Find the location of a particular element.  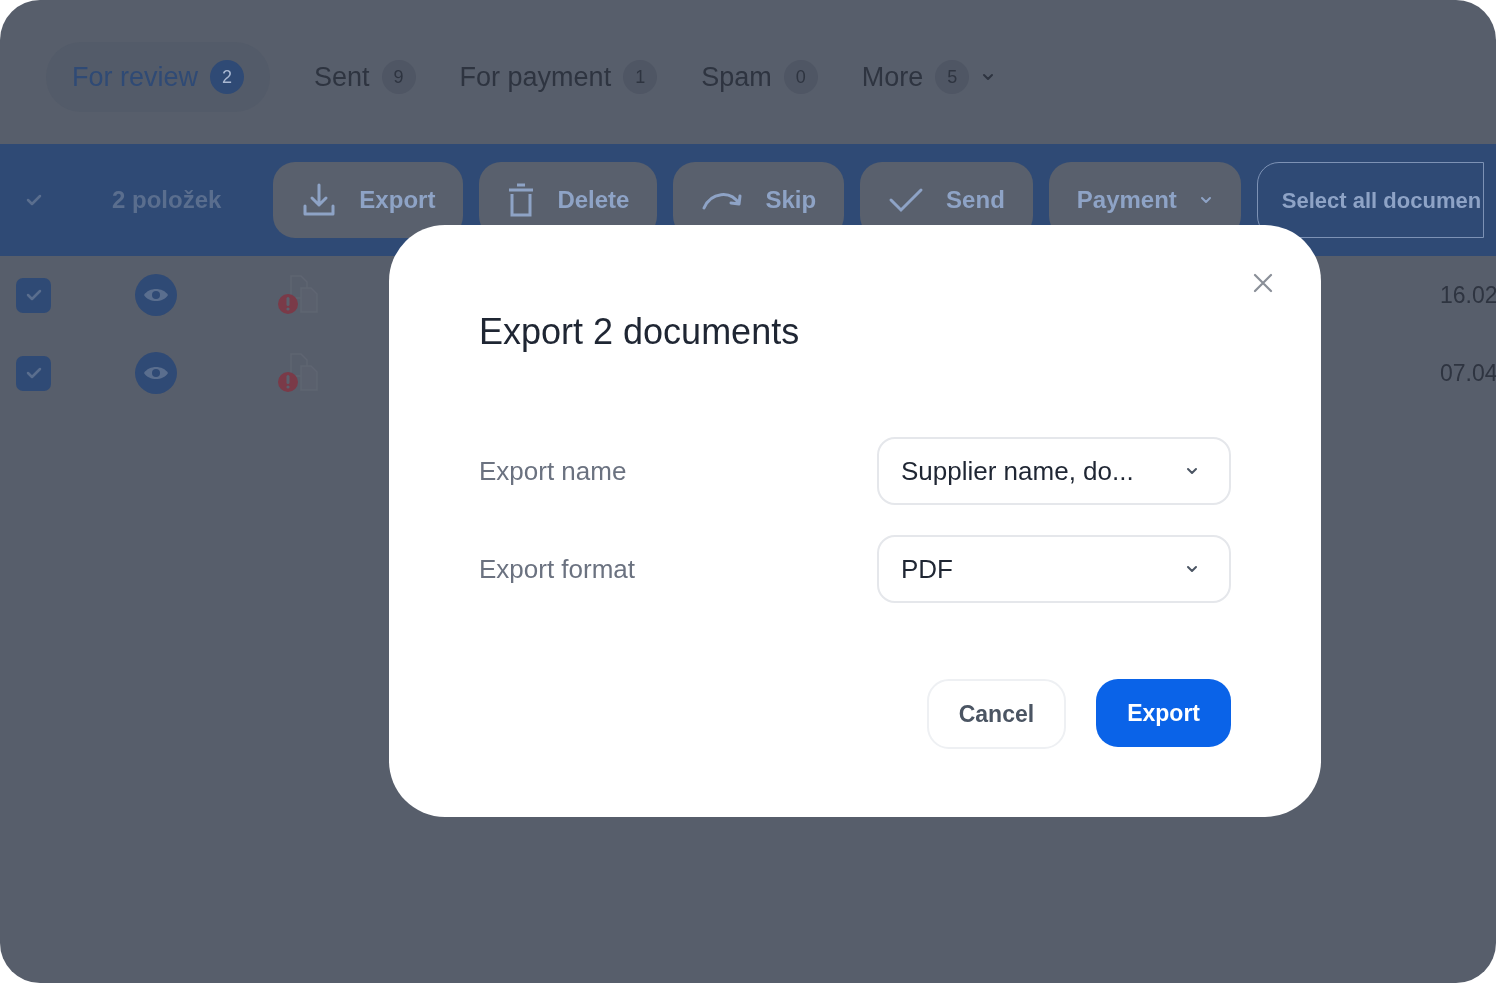

cancel-button: Cancel is located at coordinates (996, 714).